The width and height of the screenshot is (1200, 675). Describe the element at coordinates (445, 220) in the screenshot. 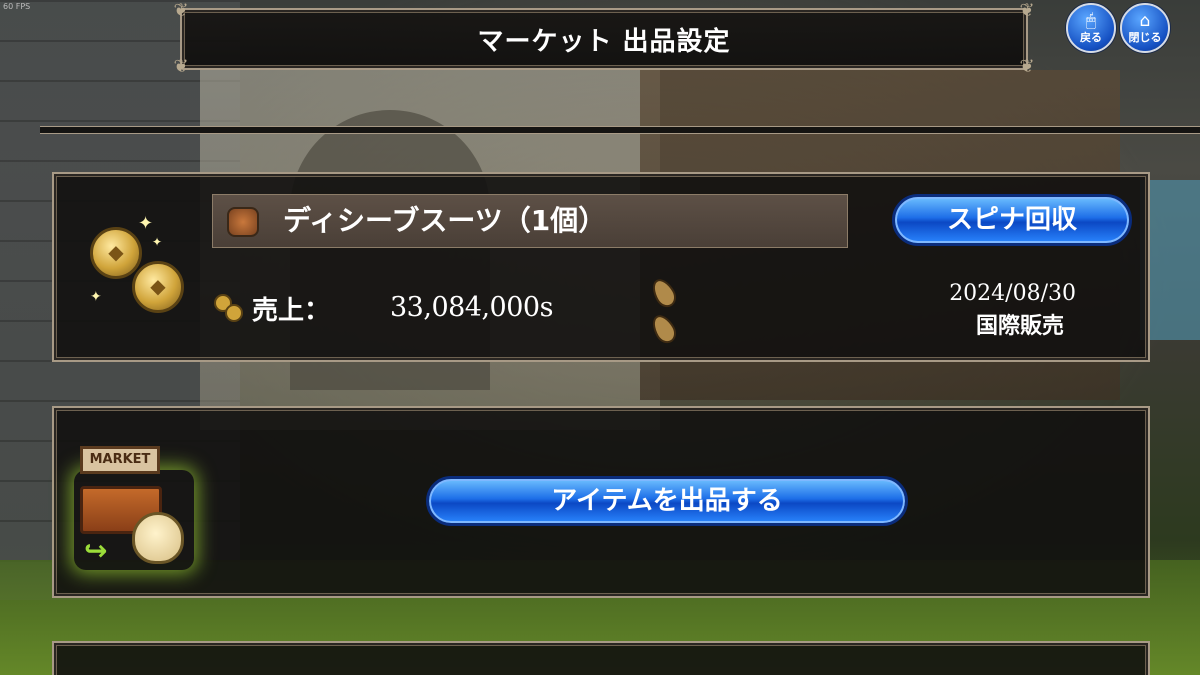

I see `item-name: ディシーブスーツ（1個）` at that location.